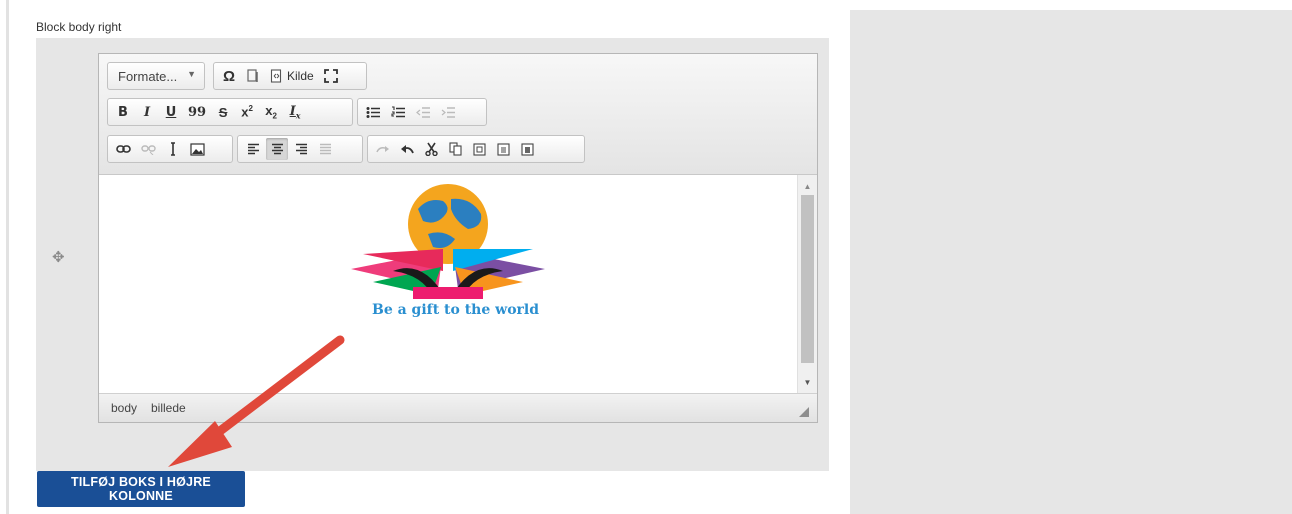 This screenshot has height=514, width=1292. I want to click on numbered-list-icon, so click(398, 111).